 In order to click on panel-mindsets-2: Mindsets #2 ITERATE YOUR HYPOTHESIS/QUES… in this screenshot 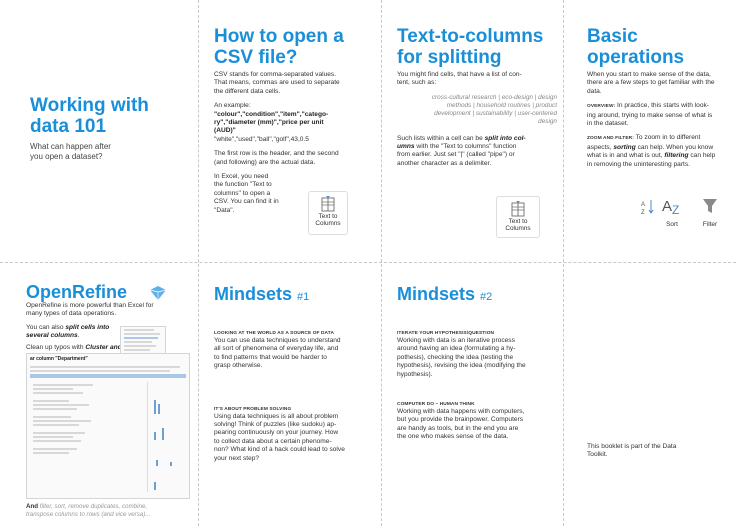, I will do `click(478, 402)`.